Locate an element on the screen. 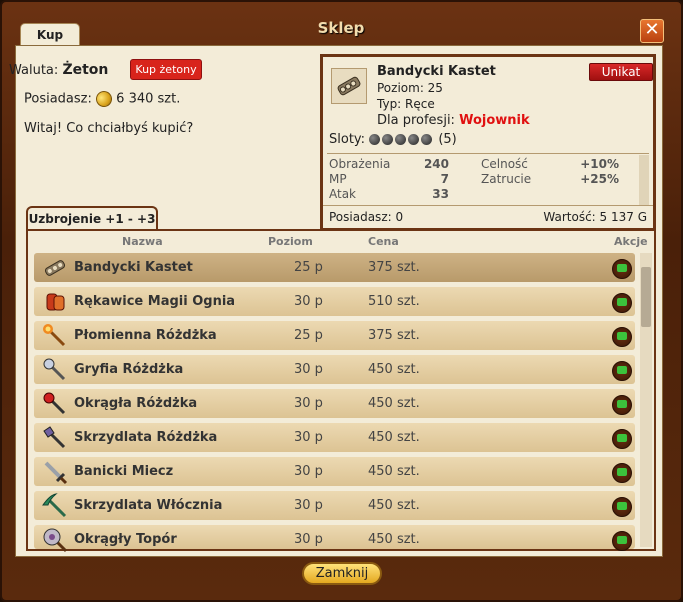 This screenshot has height=602, width=683. item-row: Płomienna Różdżka 25 p 375 szt. is located at coordinates (334, 335).